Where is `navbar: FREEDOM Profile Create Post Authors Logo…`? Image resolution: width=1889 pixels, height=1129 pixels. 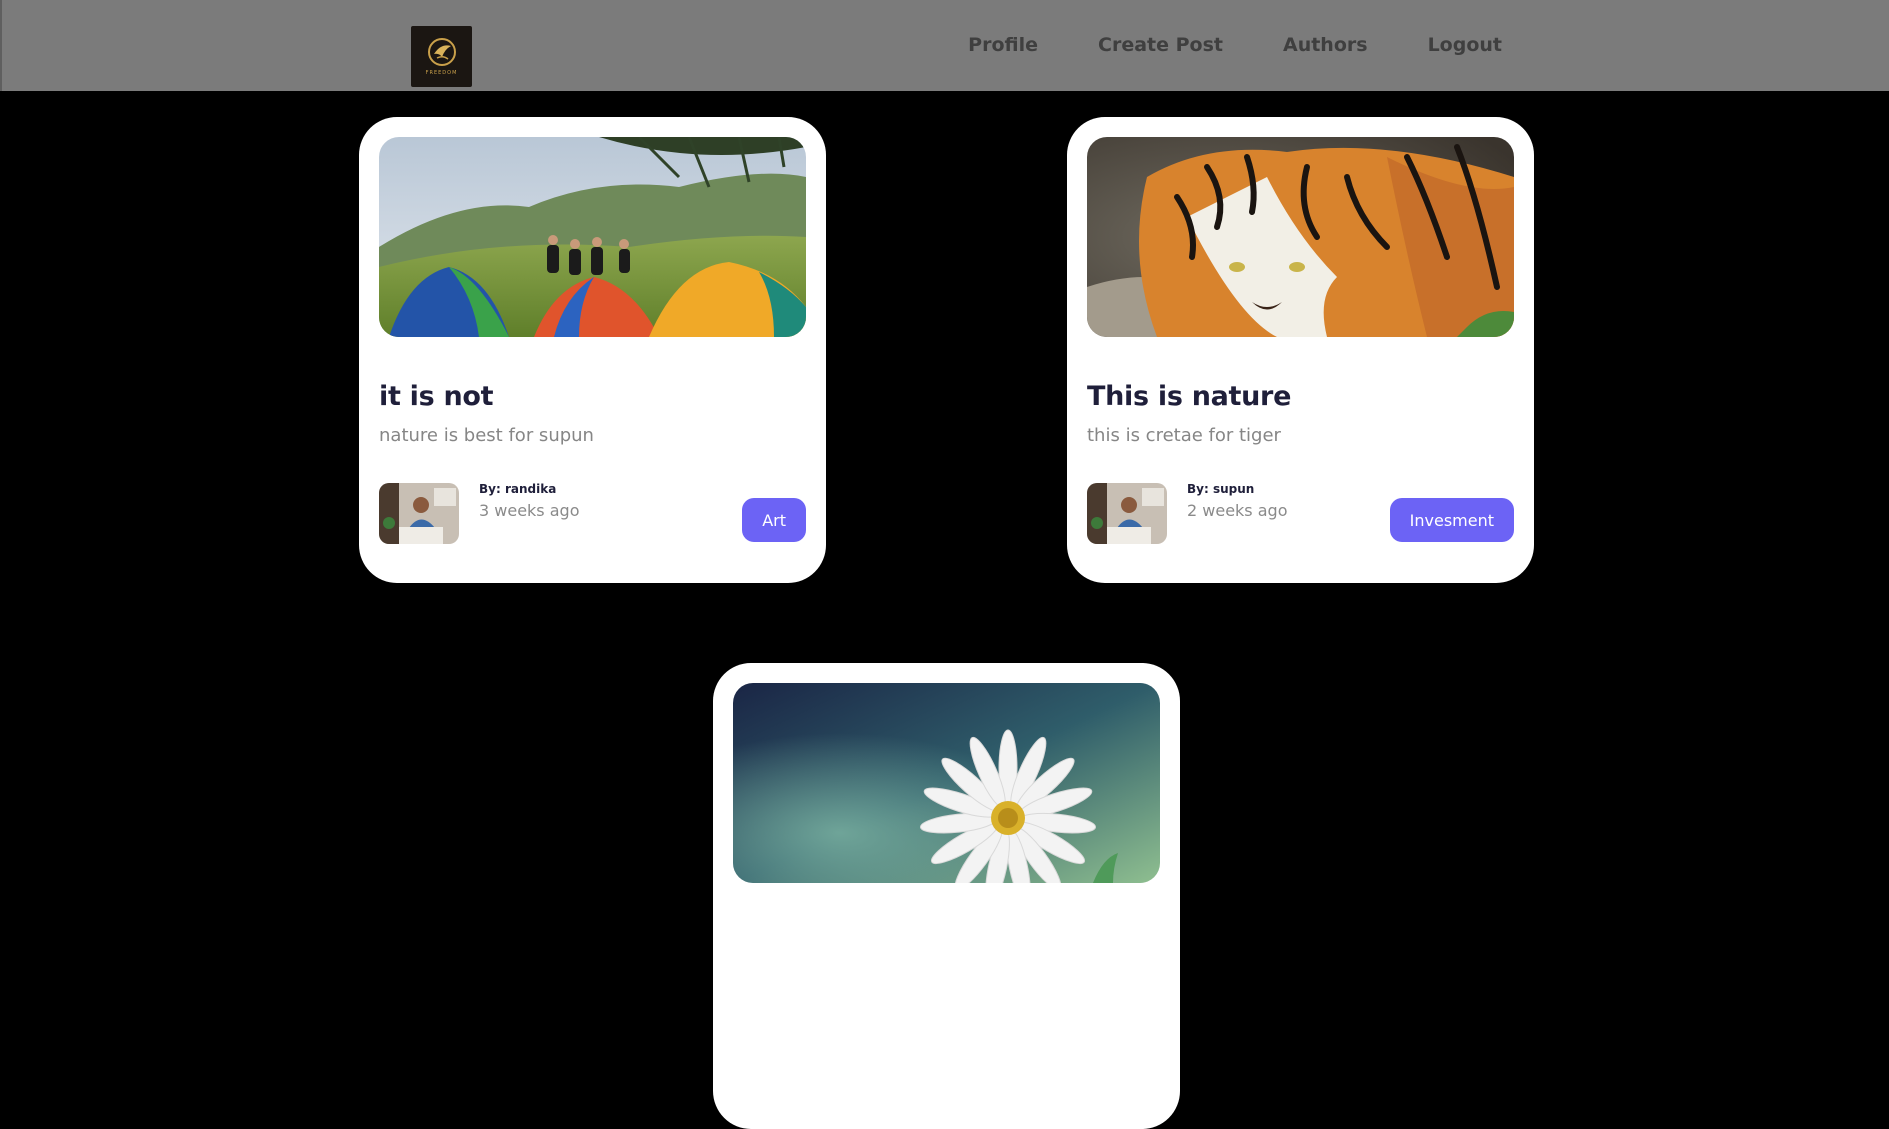
navbar: FREEDOM Profile Create Post Authors Logo… is located at coordinates (944, 45).